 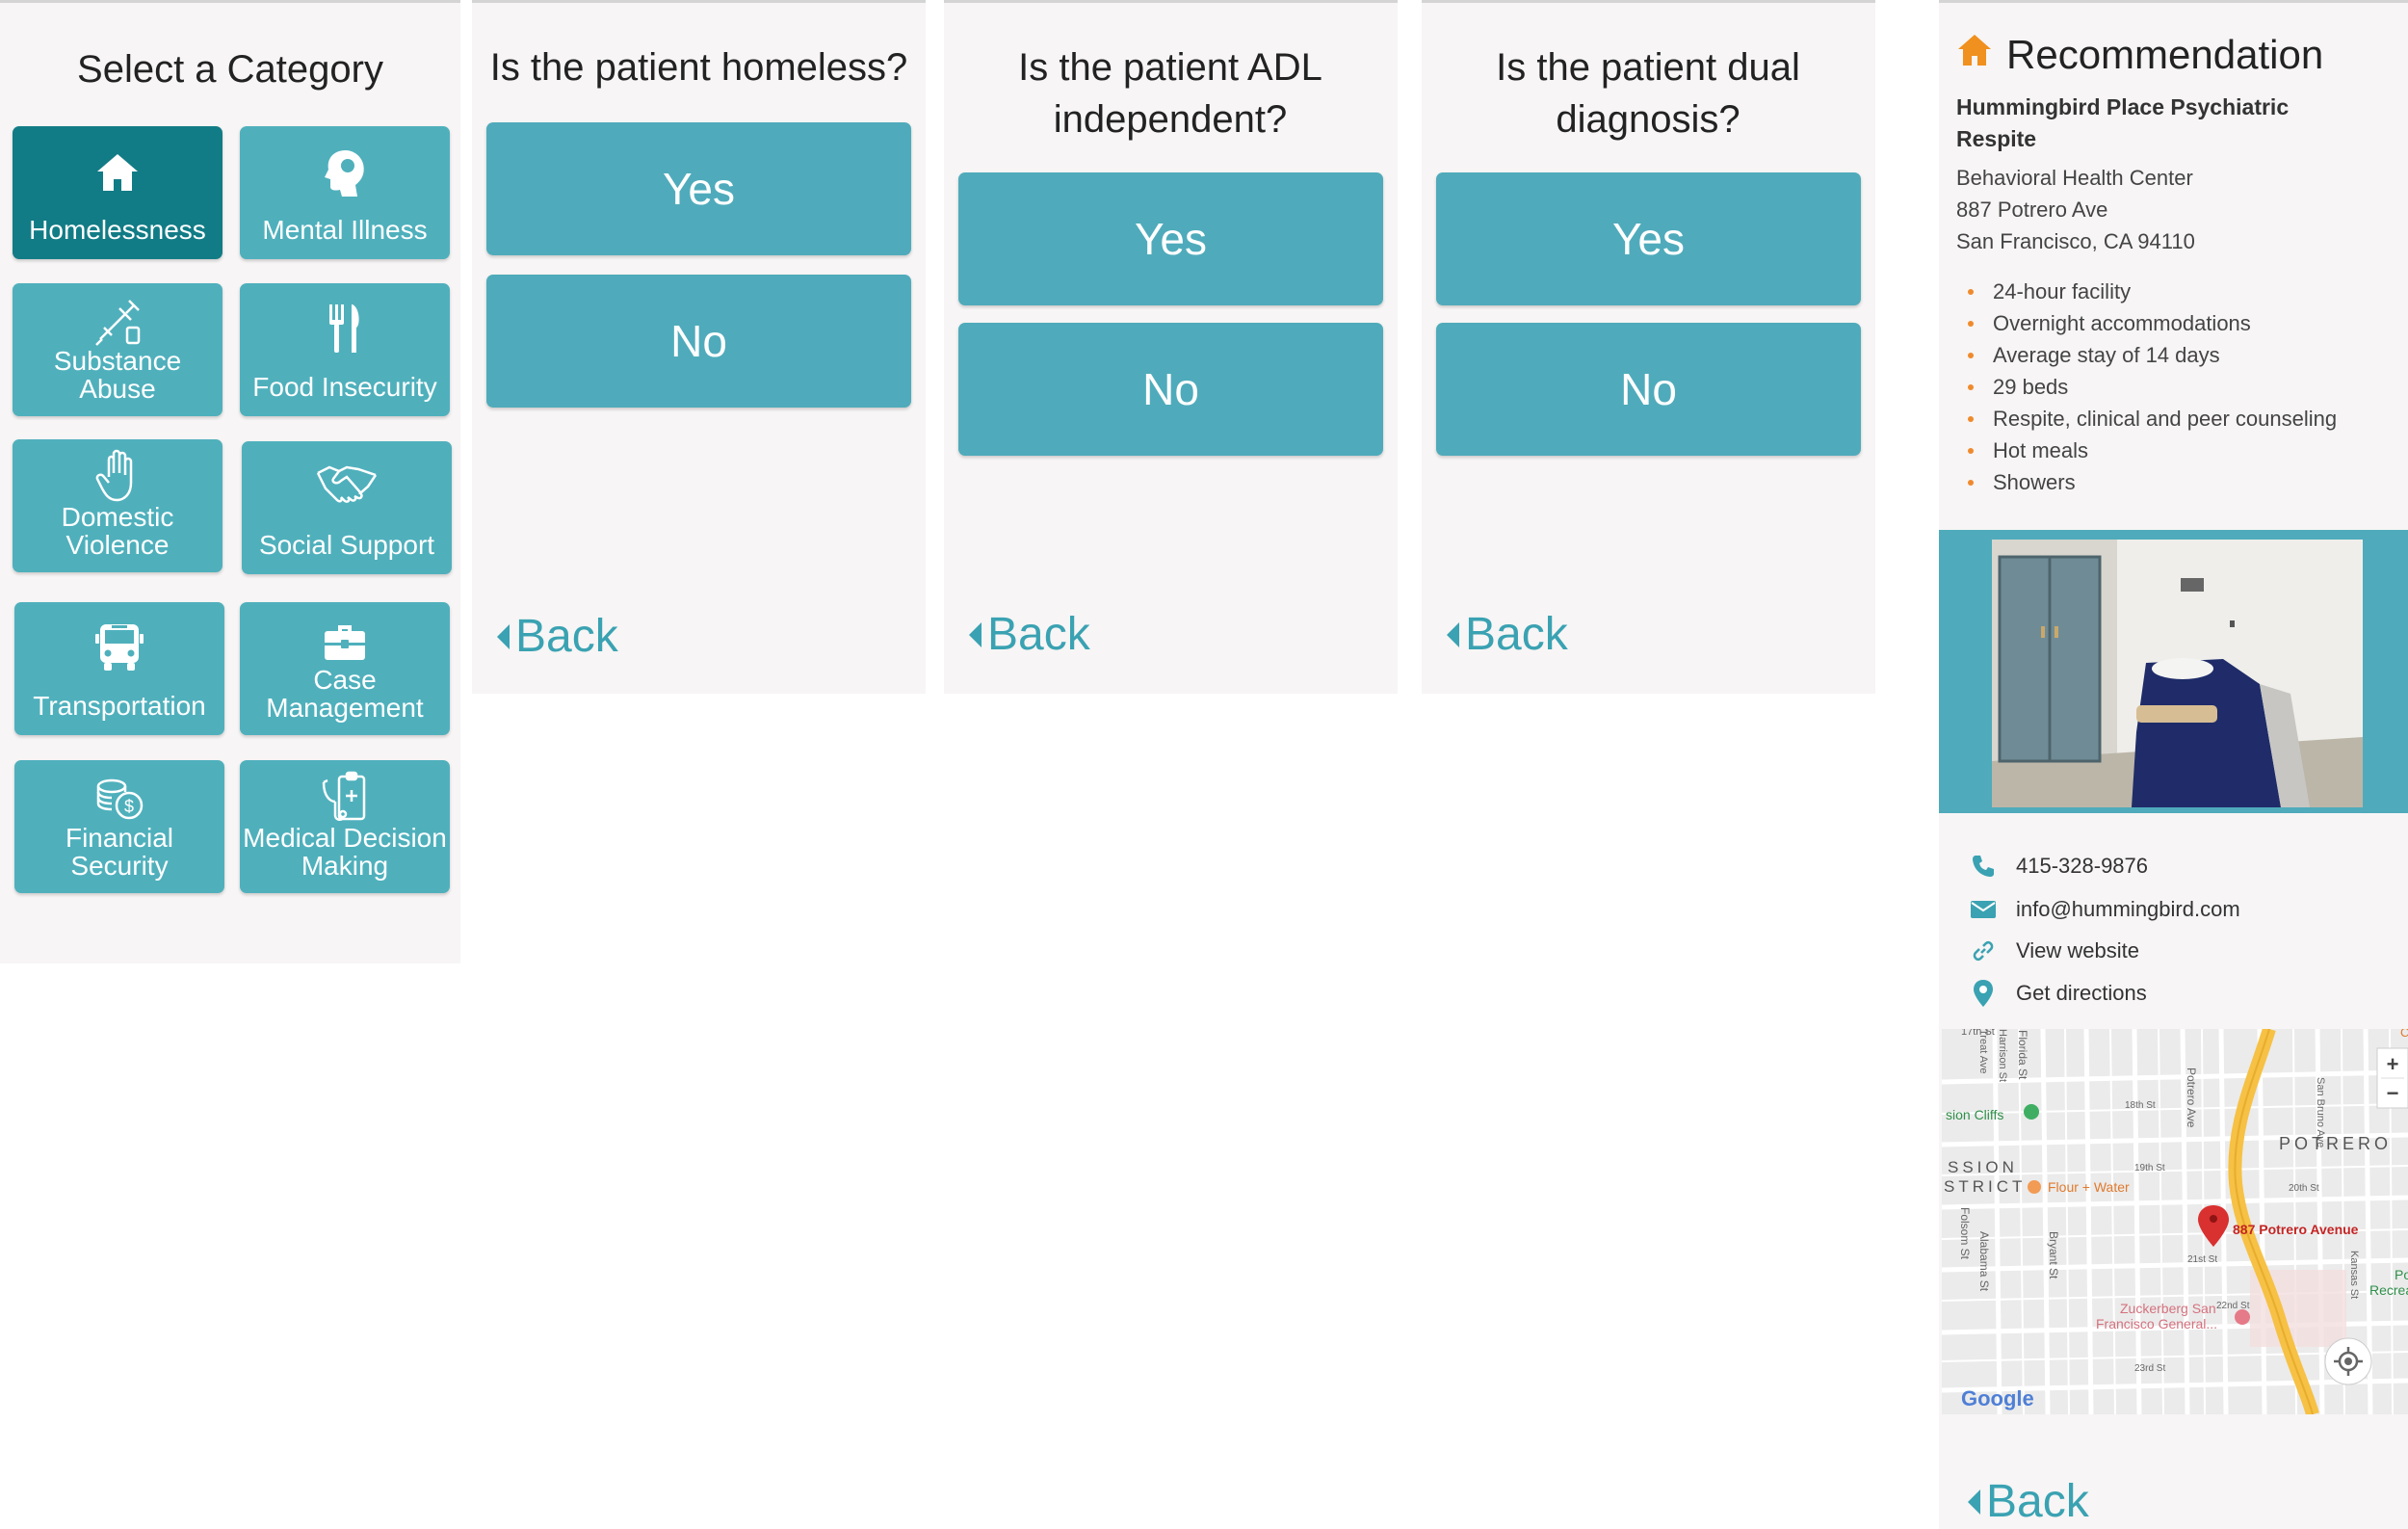 What do you see at coordinates (2058, 993) in the screenshot?
I see `directions-link: Get directions` at bounding box center [2058, 993].